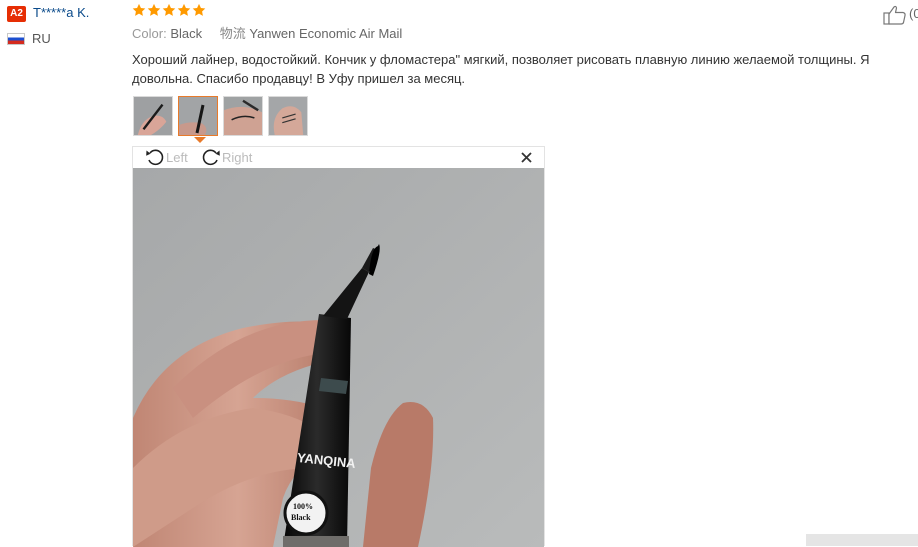 Image resolution: width=918 pixels, height=547 pixels. What do you see at coordinates (149, 33) in the screenshot?
I see `color-label: Color:` at bounding box center [149, 33].